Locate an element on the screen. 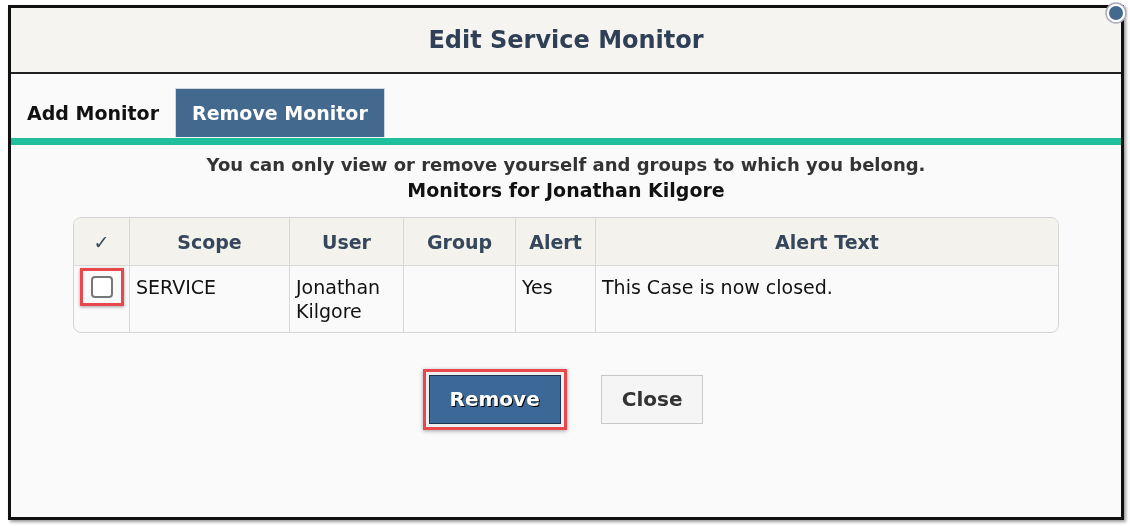  table-cell: Jonathan Kilgore is located at coordinates (338, 299).